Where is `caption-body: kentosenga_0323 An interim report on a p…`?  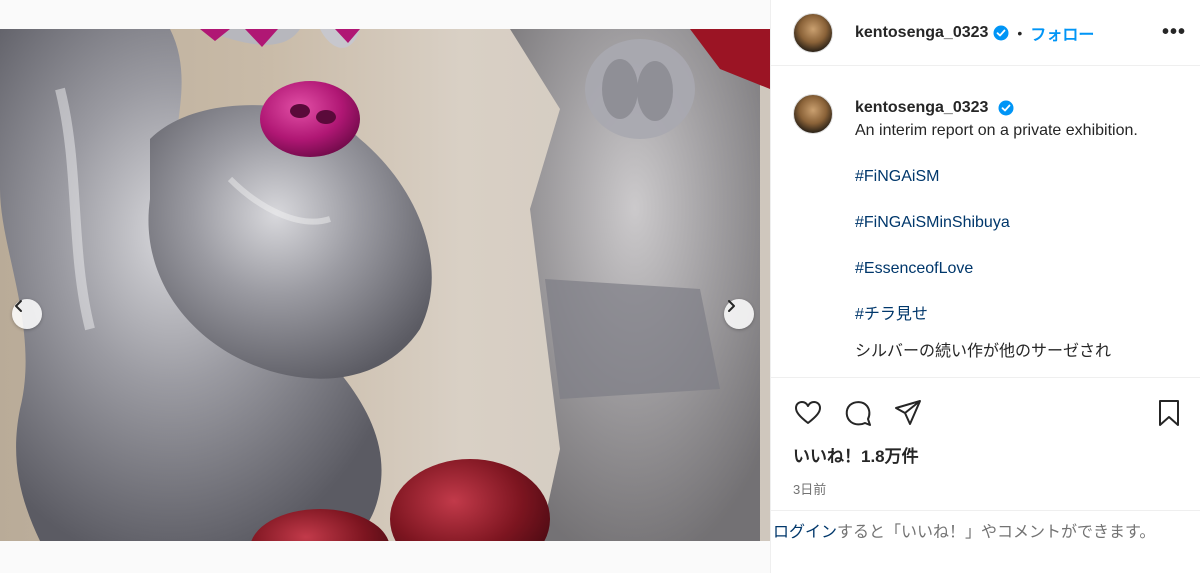 caption-body: kentosenga_0323 An interim report on a p… is located at coordinates (996, 236).